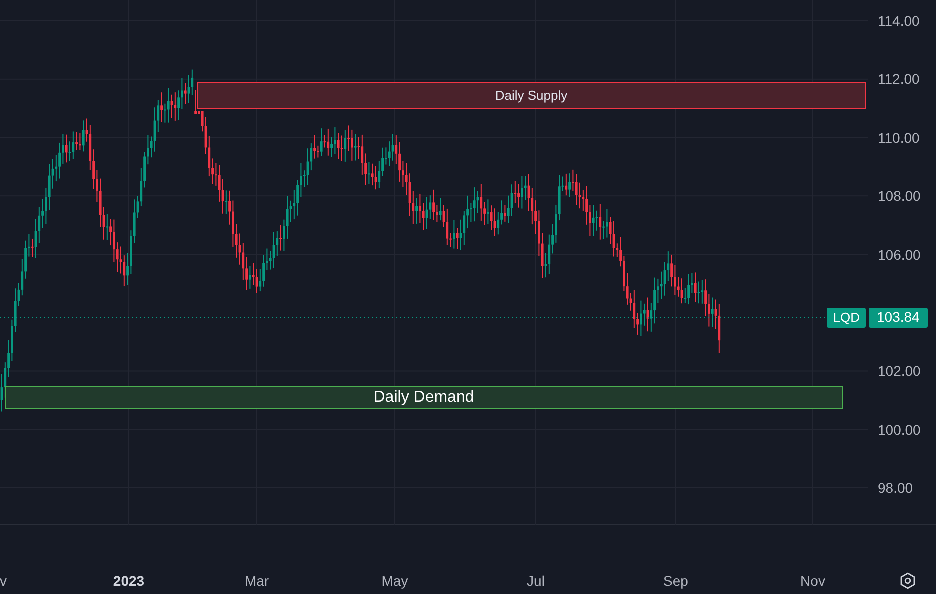  Describe the element at coordinates (898, 318) in the screenshot. I see `last-price-label: 103.84` at that location.